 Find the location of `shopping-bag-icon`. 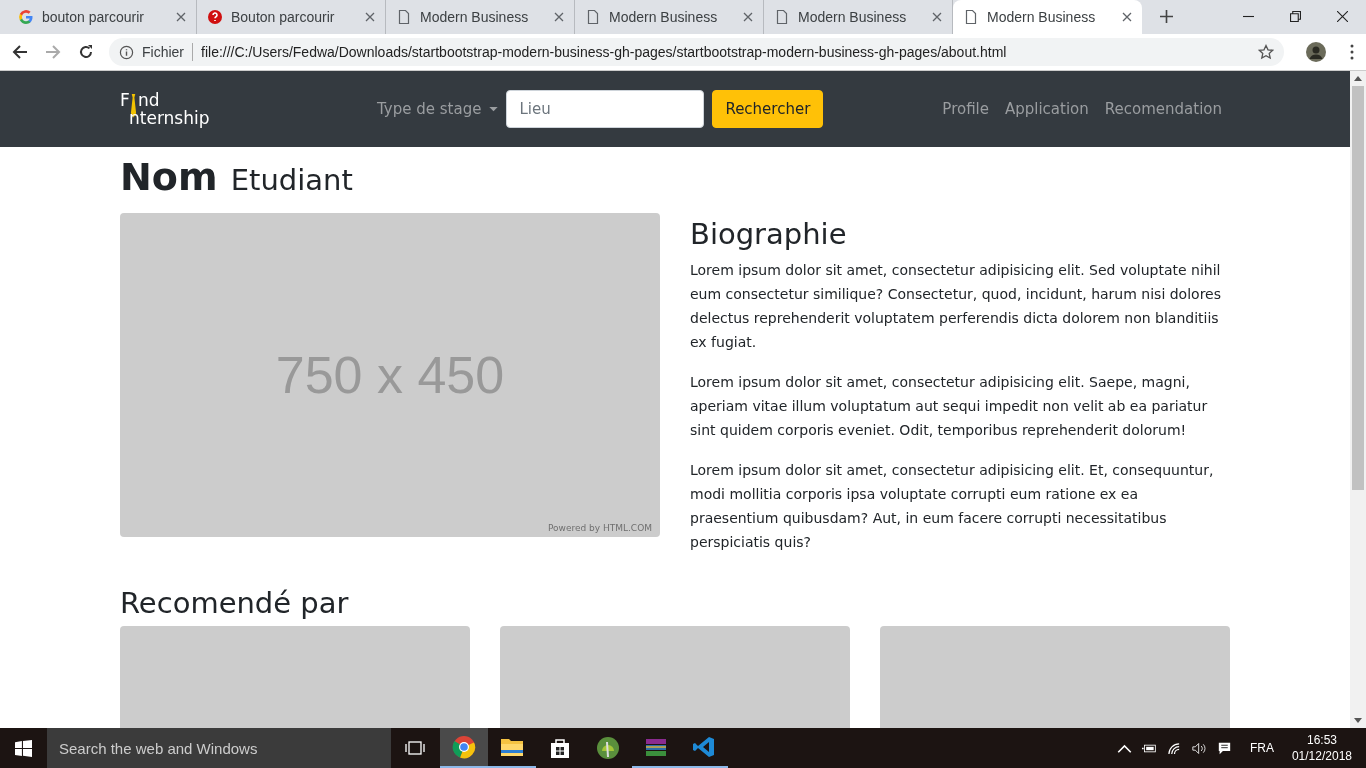

shopping-bag-icon is located at coordinates (560, 748).